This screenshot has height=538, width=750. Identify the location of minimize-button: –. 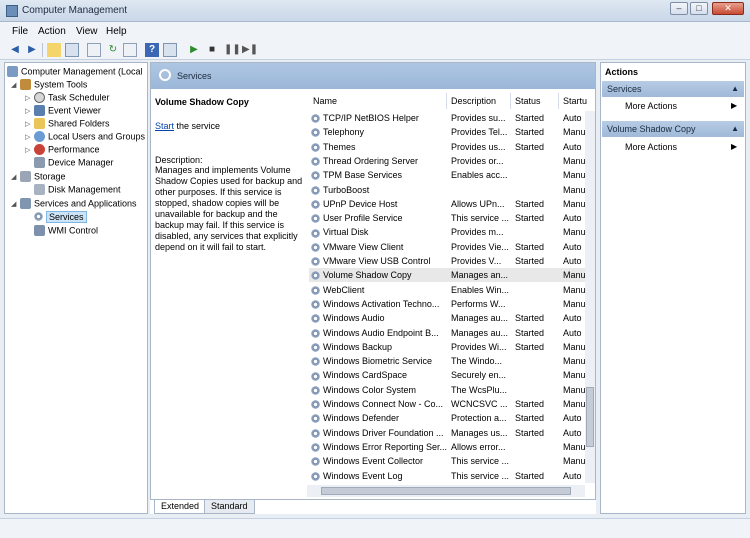
(679, 8).